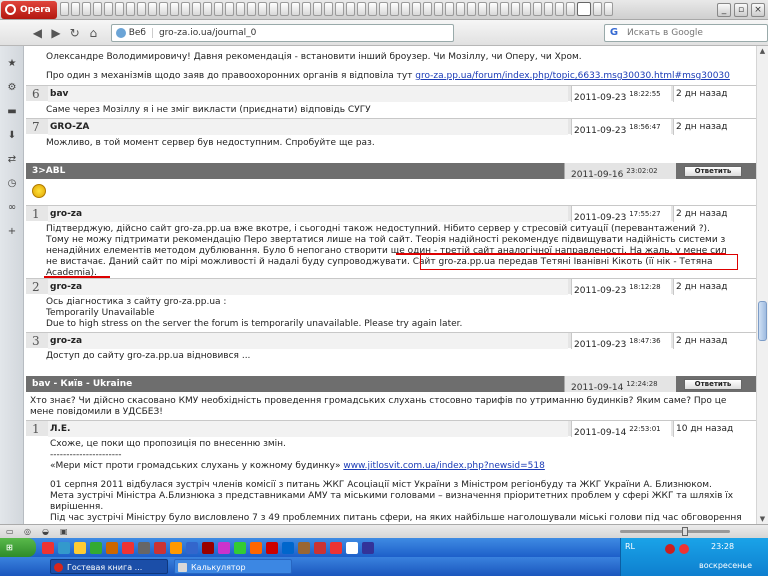  I want to click on settings-gear-icon: ⚙, so click(12, 88).